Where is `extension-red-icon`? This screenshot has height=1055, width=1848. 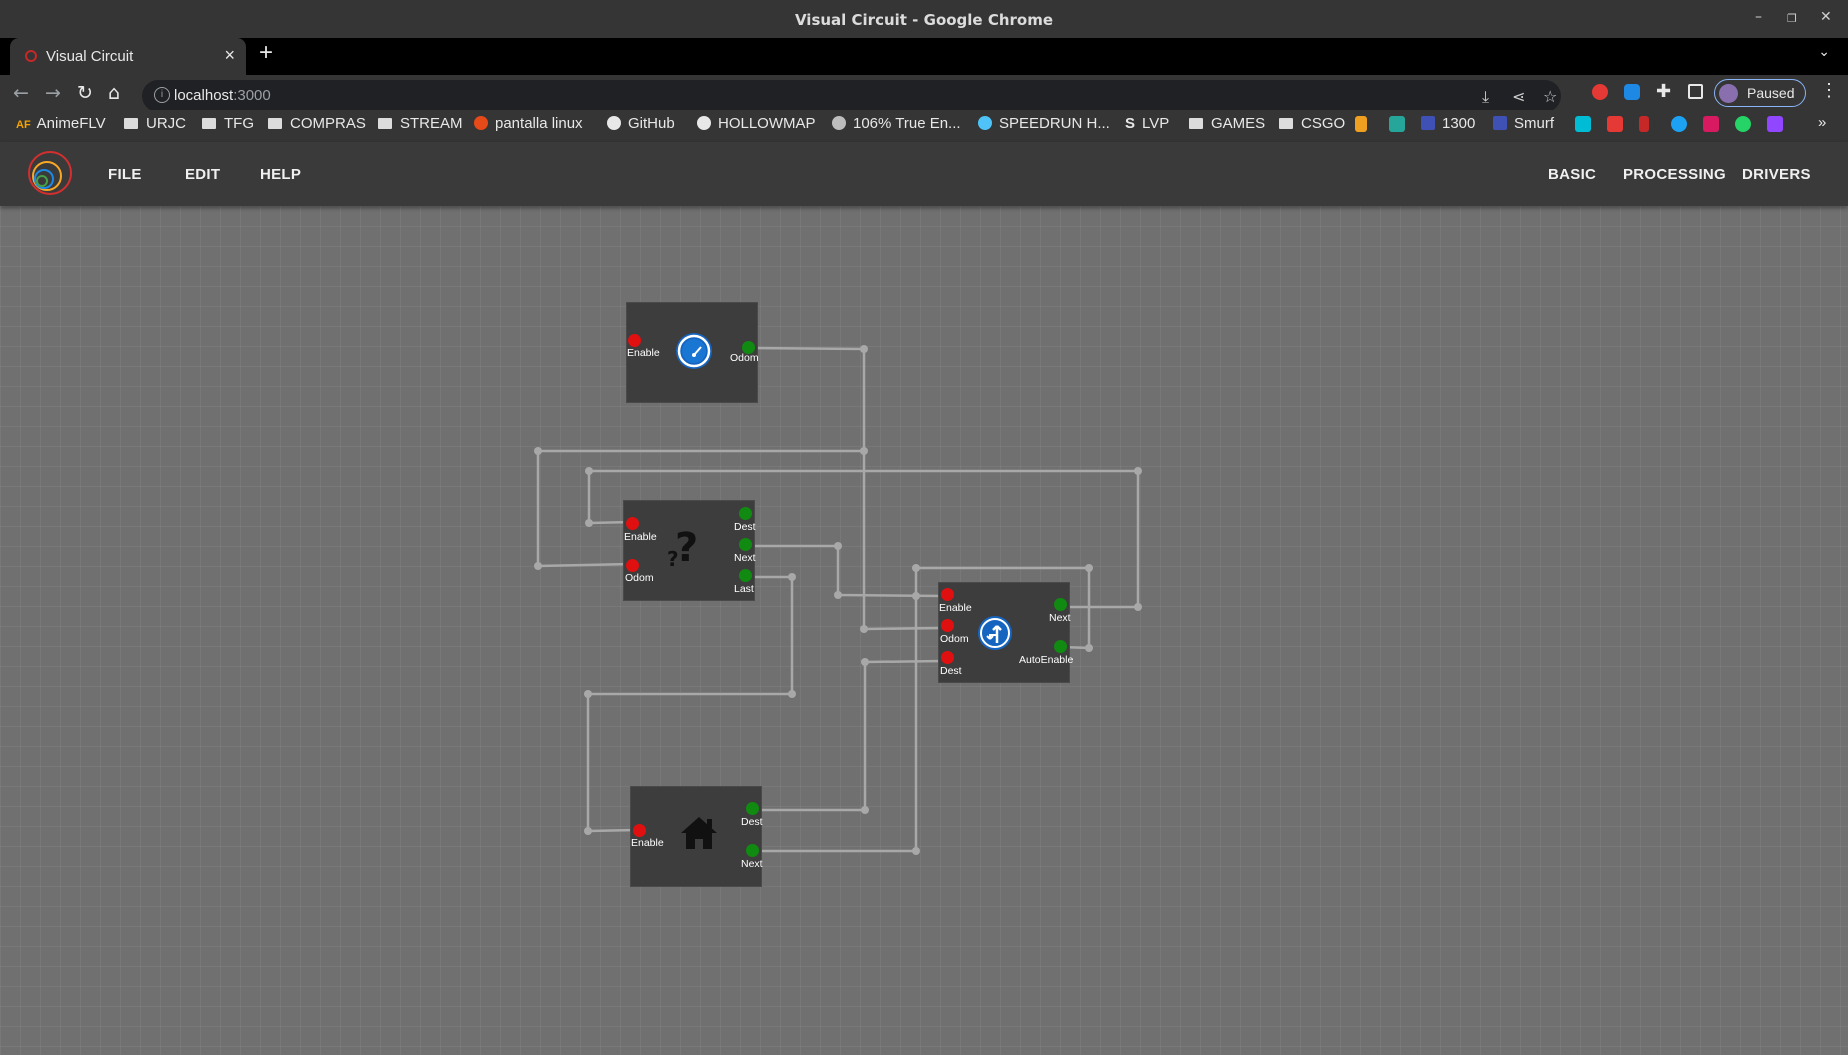 extension-red-icon is located at coordinates (1600, 92).